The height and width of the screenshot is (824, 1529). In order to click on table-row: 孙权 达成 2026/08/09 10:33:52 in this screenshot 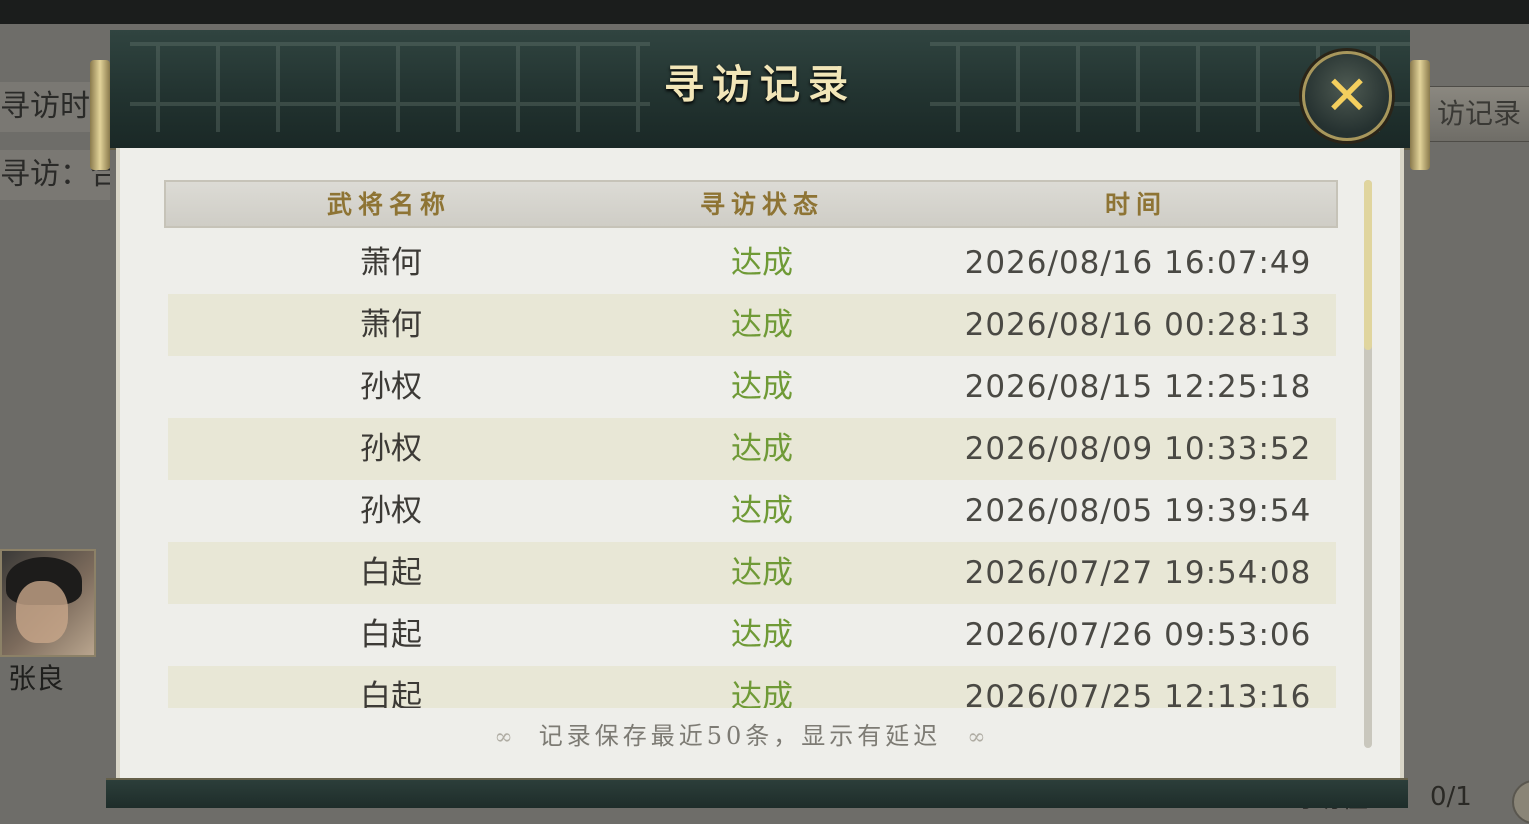, I will do `click(752, 449)`.